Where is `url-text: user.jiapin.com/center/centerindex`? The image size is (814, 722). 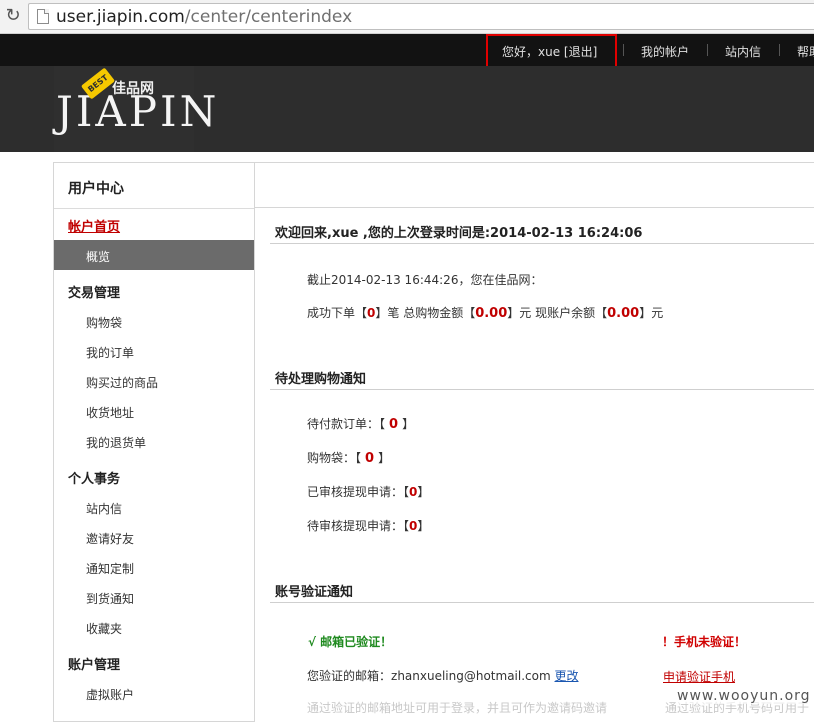 url-text: user.jiapin.com/center/centerindex is located at coordinates (204, 17).